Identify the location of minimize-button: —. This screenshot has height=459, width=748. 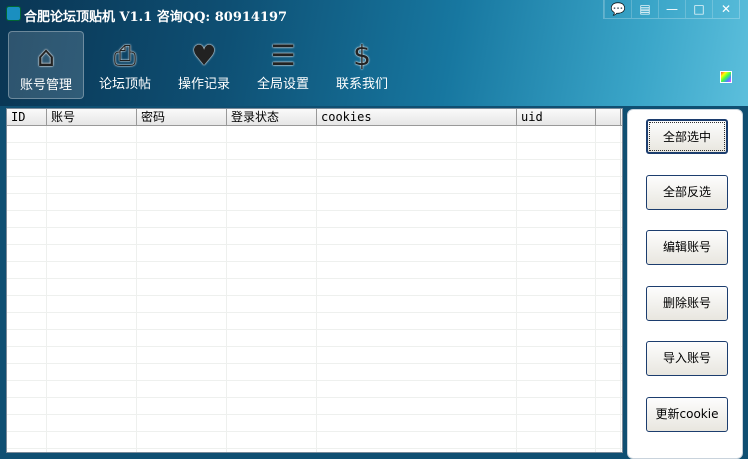
(671, 9).